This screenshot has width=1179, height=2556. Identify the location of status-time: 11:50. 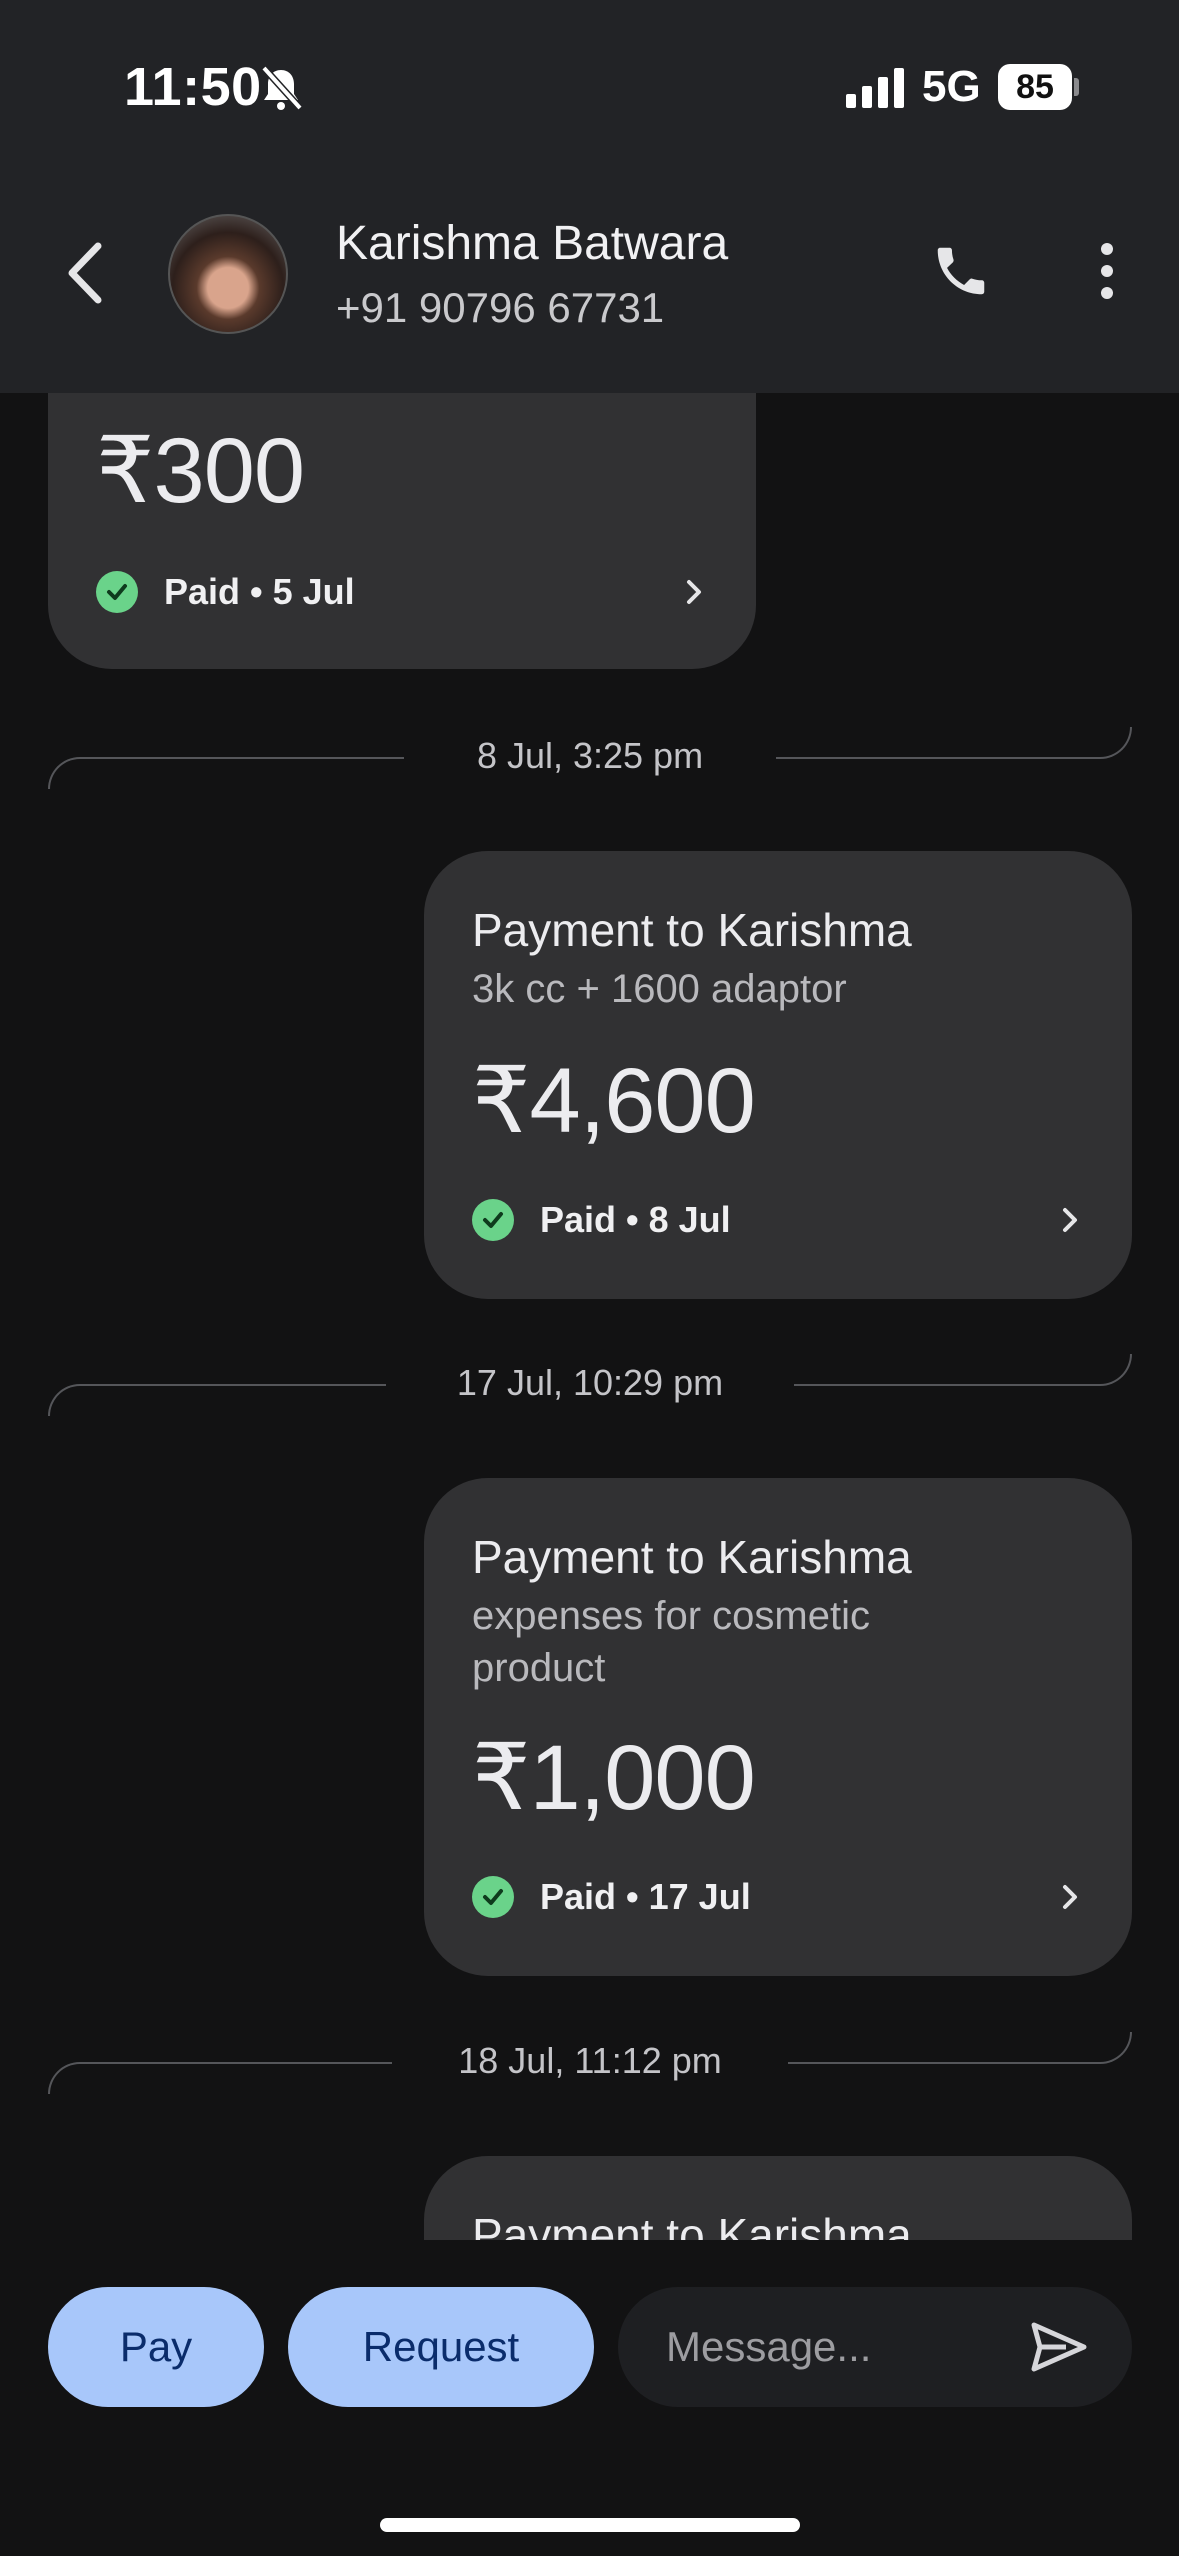
(193, 87).